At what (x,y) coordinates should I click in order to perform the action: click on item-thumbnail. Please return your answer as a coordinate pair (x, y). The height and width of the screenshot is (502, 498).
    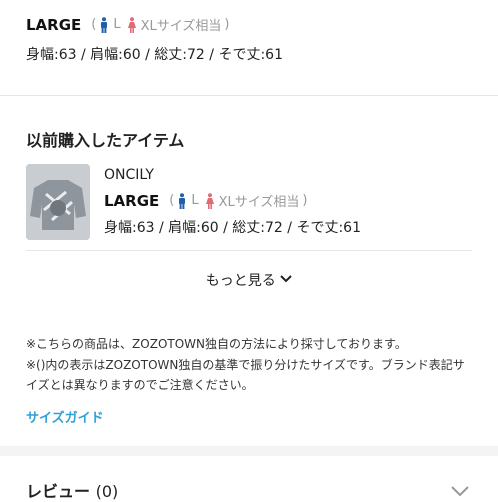
    Looking at the image, I should click on (58, 202).